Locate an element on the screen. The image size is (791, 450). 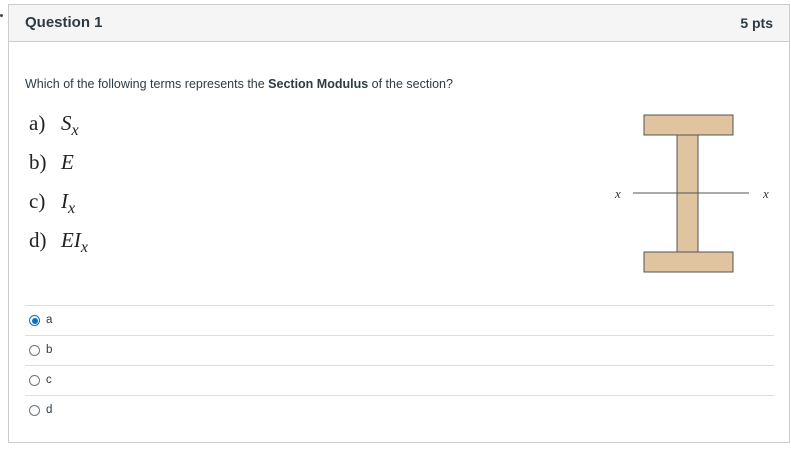
math-option-symbol: E is located at coordinates (67, 162).